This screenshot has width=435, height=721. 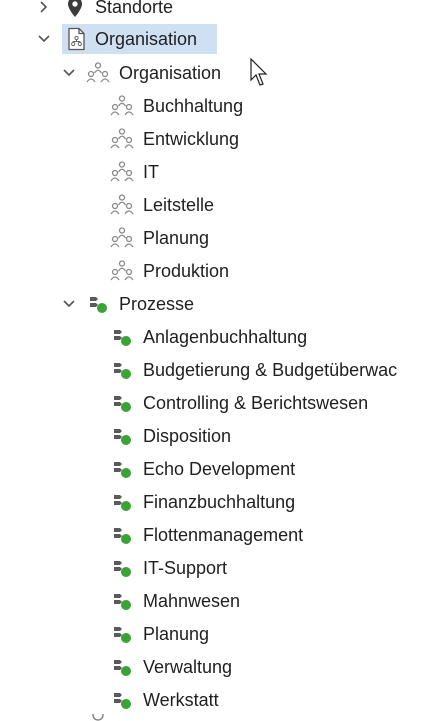 I want to click on tree-node-label: Buchhaltung, so click(x=193, y=106).